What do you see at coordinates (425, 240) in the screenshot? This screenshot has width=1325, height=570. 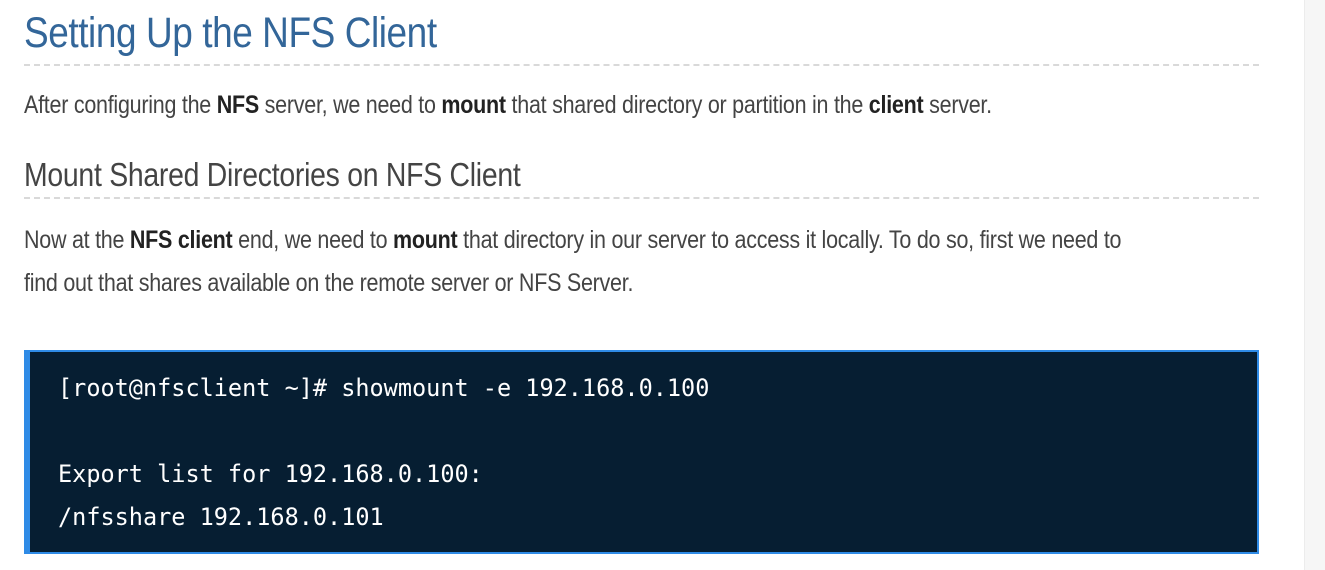 I see `mount-bold-mount: mount` at bounding box center [425, 240].